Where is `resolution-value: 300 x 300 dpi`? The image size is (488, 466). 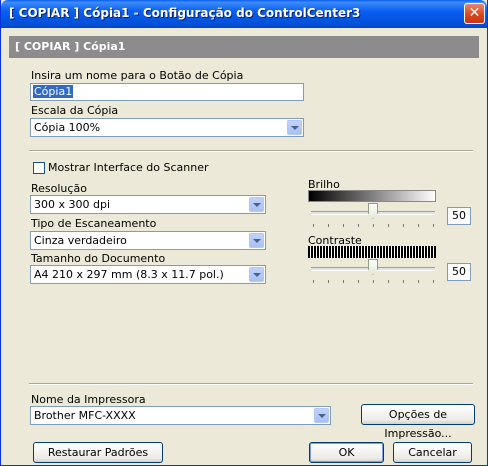
resolution-value: 300 x 300 dpi is located at coordinates (72, 204).